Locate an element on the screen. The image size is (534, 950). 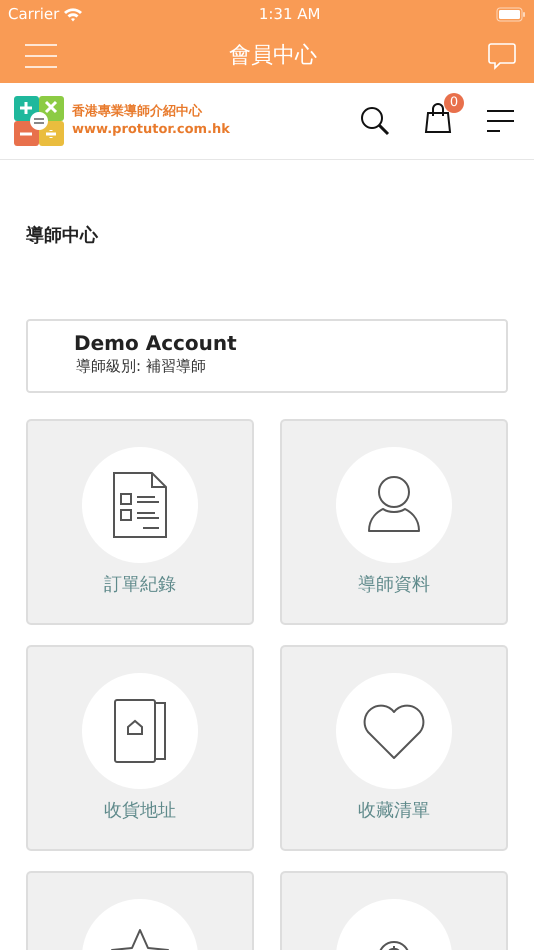
wifi-icon is located at coordinates (73, 14).